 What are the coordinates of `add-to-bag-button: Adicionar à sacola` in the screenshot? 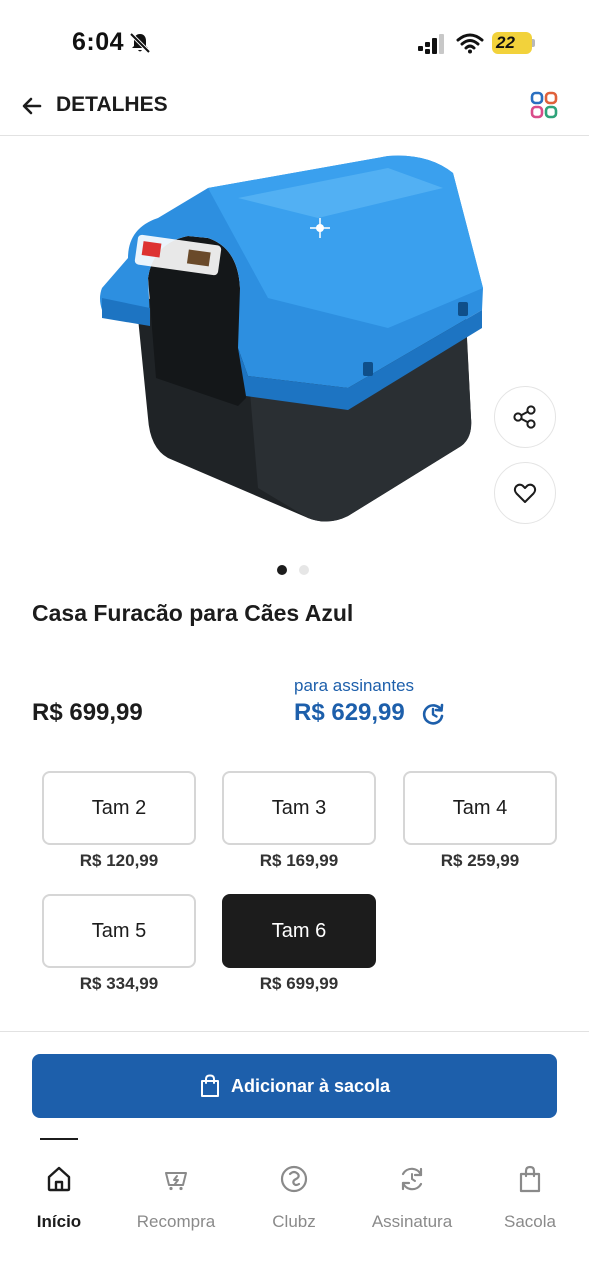 It's located at (294, 1086).